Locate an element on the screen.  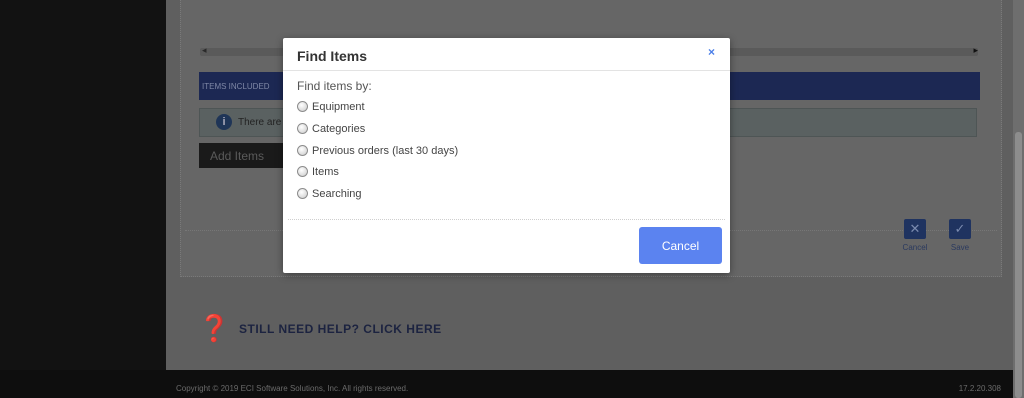
option-label: Items is located at coordinates (325, 172).